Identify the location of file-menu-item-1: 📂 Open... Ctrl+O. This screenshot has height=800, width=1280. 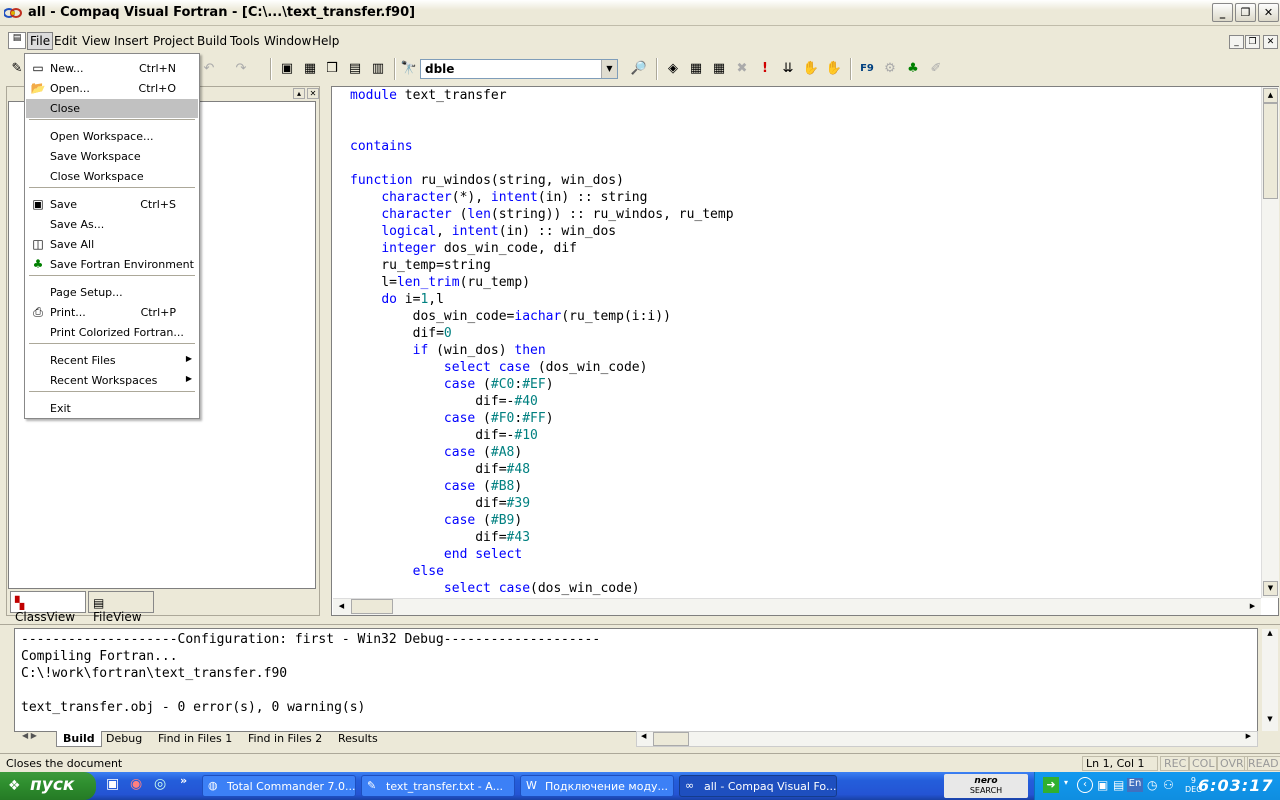
(112, 88).